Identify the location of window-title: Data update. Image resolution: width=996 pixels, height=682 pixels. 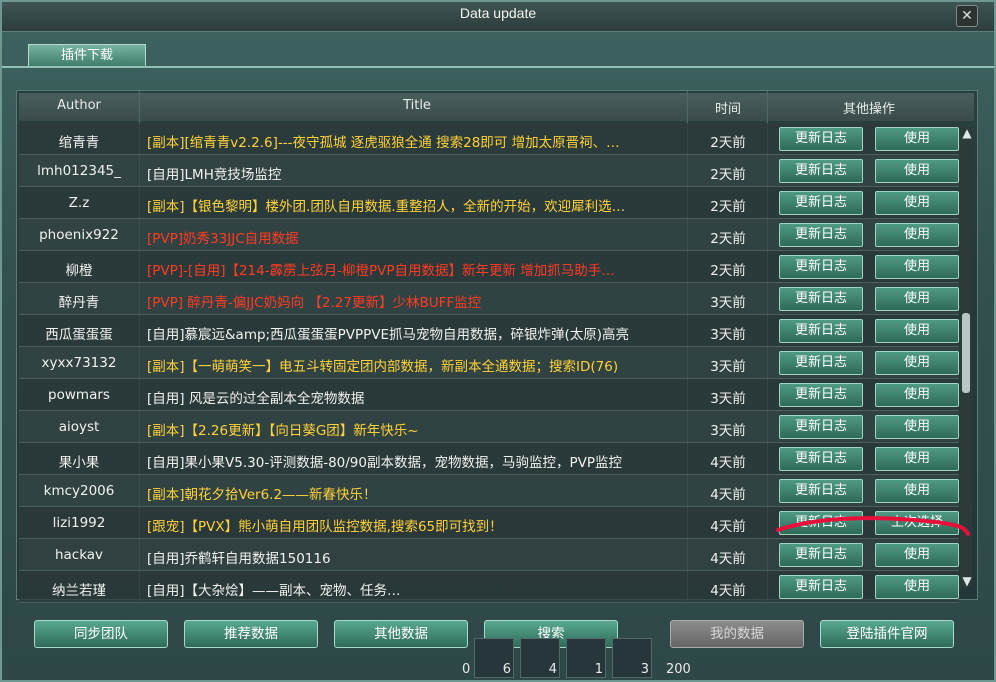
(498, 13).